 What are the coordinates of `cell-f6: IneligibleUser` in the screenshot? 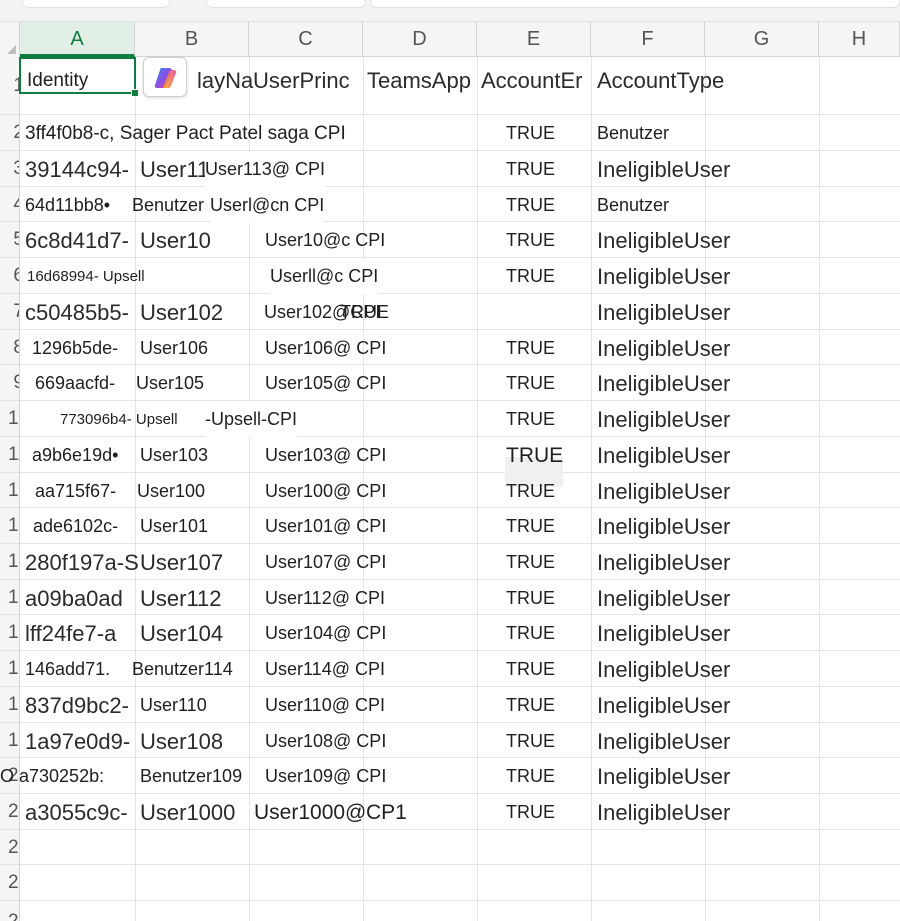 It's located at (663, 276).